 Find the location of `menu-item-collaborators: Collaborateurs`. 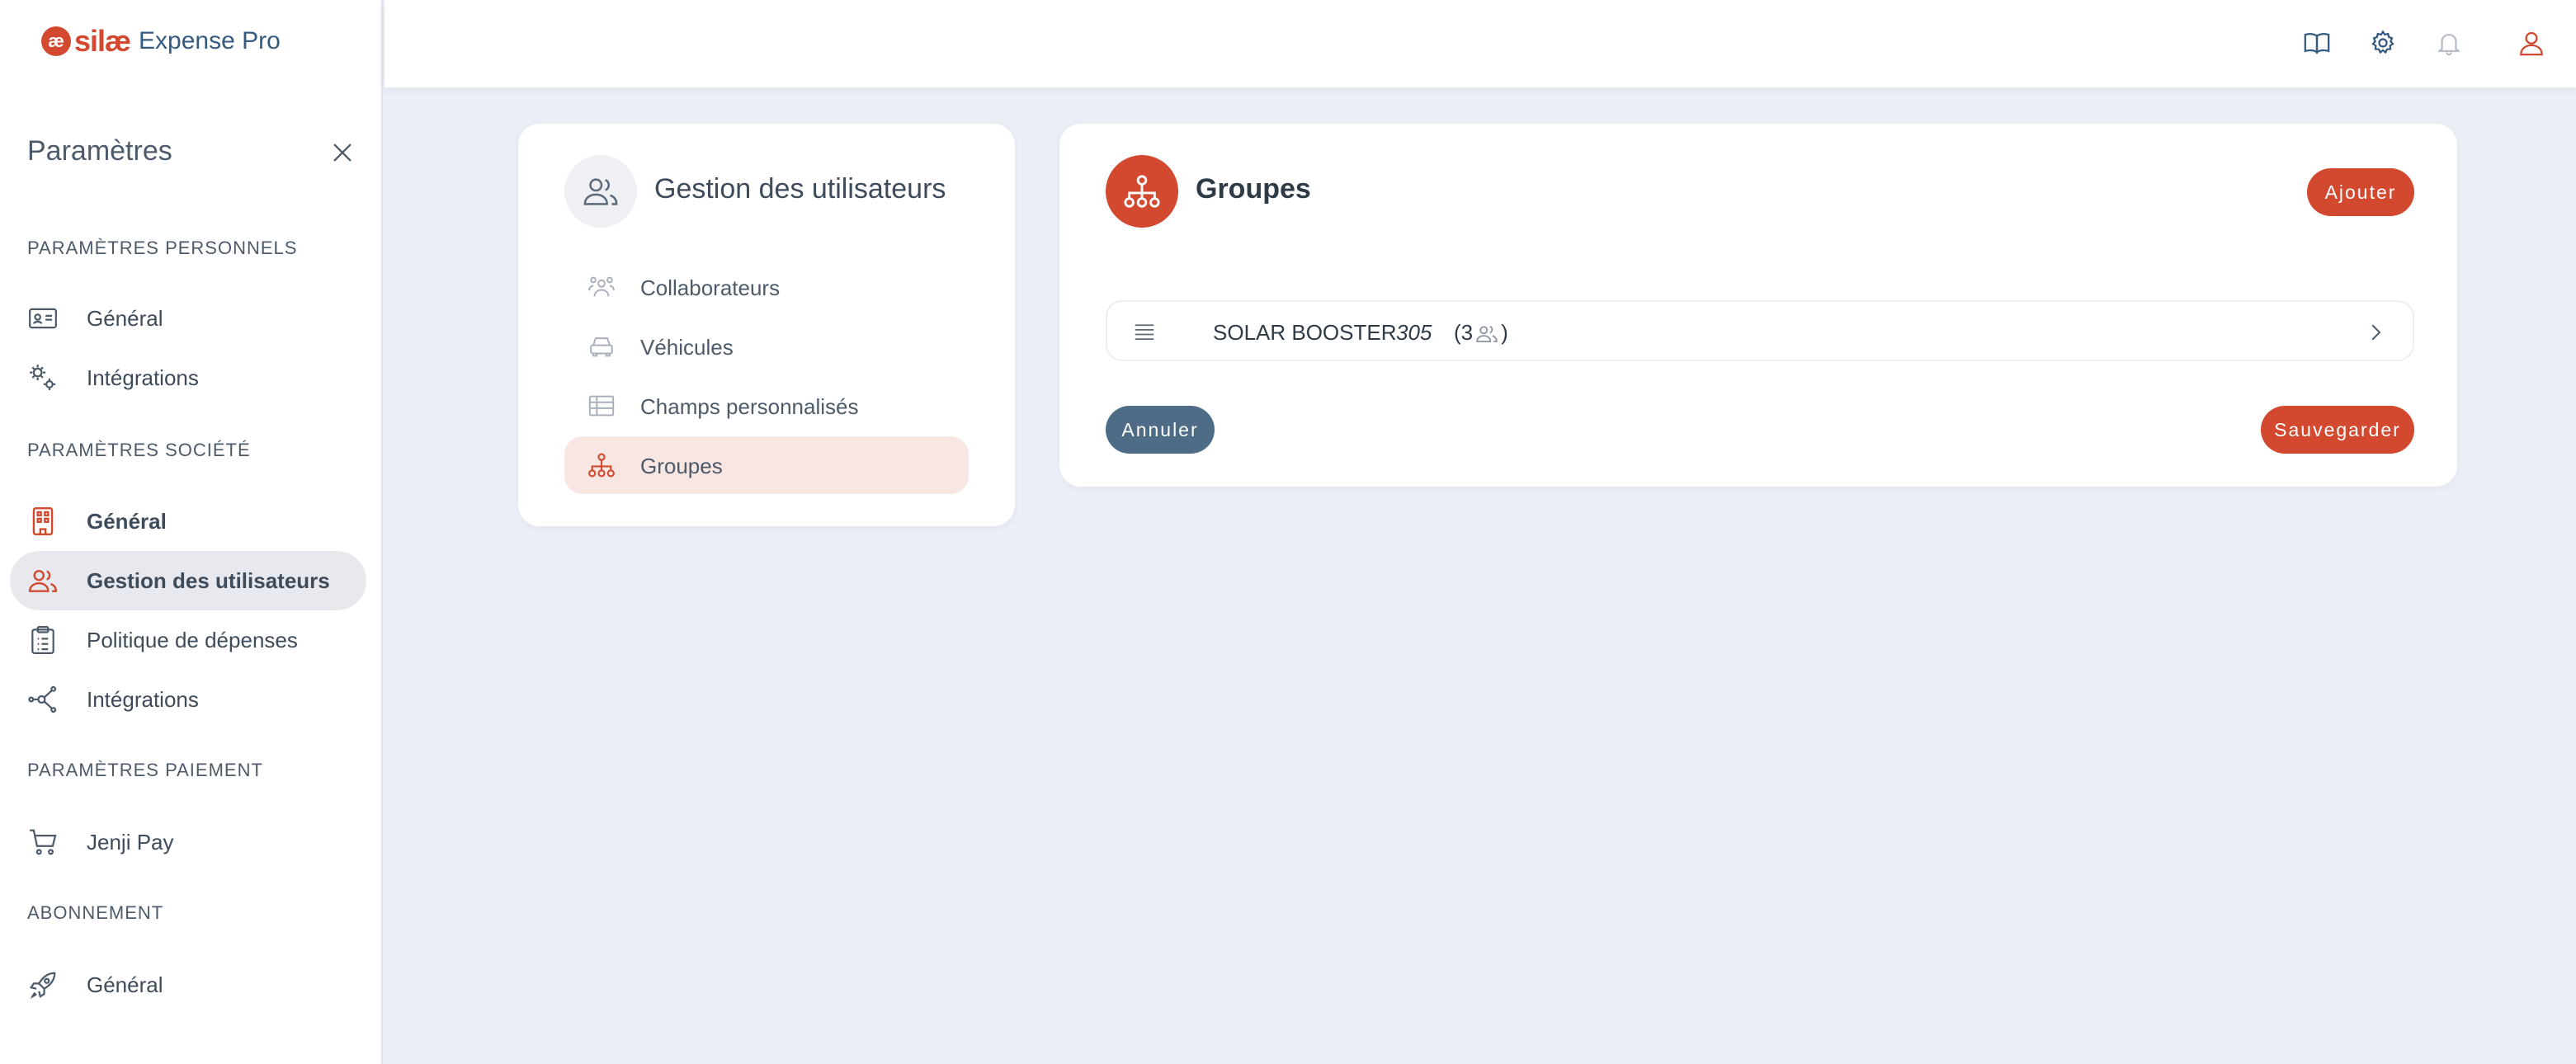

menu-item-collaborators: Collaborateurs is located at coordinates (766, 287).